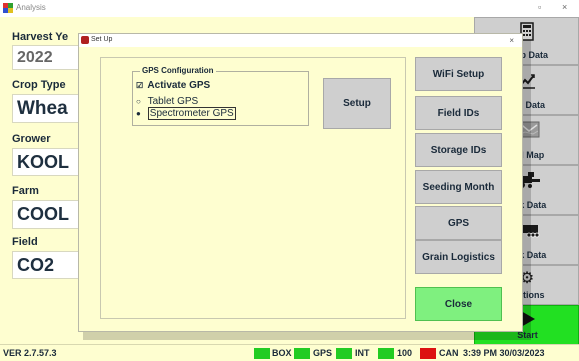 Image resolution: width=579 pixels, height=361 pixels. Describe the element at coordinates (40, 37) in the screenshot. I see `harvest-year-label: Harvest Ye` at that location.